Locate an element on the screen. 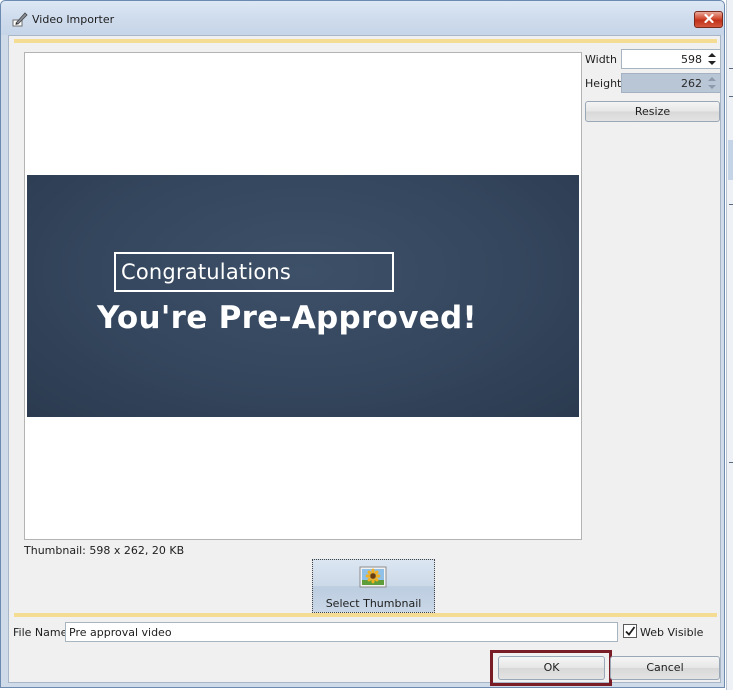 This screenshot has width=733, height=690. height-value: 262 is located at coordinates (691, 83).